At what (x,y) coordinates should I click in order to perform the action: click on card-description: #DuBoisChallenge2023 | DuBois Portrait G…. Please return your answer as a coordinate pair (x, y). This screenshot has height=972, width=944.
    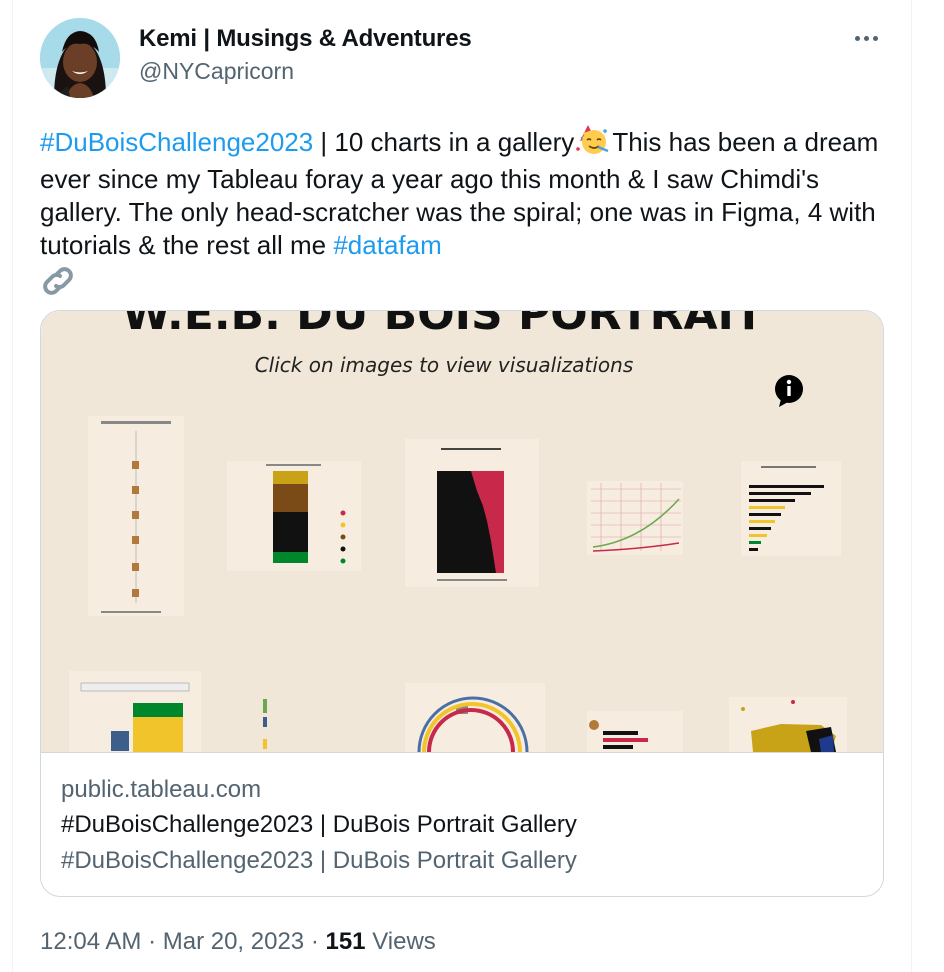
    Looking at the image, I should click on (319, 860).